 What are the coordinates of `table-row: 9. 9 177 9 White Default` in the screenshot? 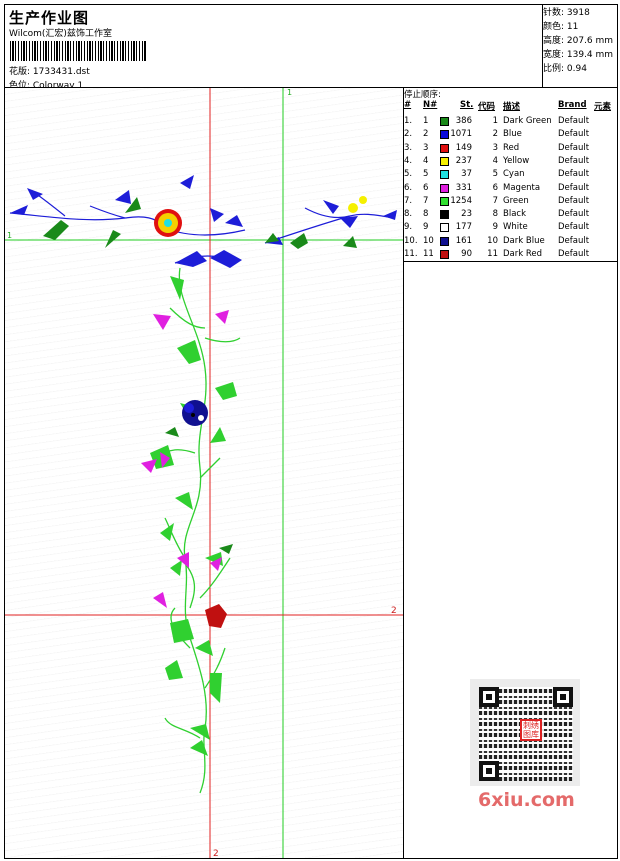 It's located at (511, 227).